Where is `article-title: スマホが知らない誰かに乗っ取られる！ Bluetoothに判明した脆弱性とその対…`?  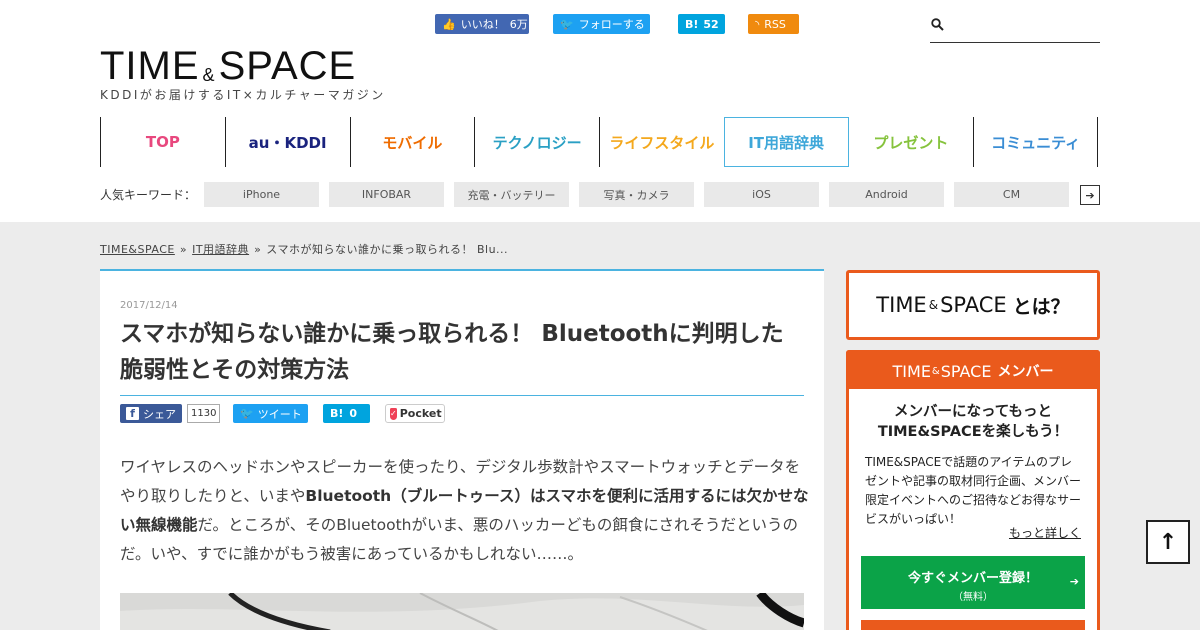 article-title: スマホが知らない誰かに乗っ取られる！ Bluetoothに判明した脆弱性とその対… is located at coordinates (462, 356).